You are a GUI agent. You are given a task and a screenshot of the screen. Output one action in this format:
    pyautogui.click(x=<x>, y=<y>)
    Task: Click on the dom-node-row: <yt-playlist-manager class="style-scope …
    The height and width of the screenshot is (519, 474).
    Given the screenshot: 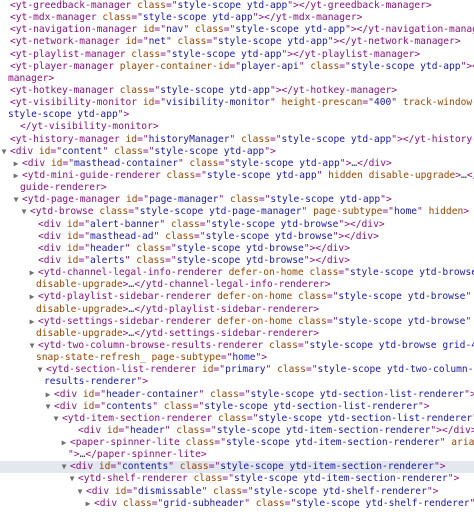 What is the action you would take?
    pyautogui.click(x=237, y=55)
    